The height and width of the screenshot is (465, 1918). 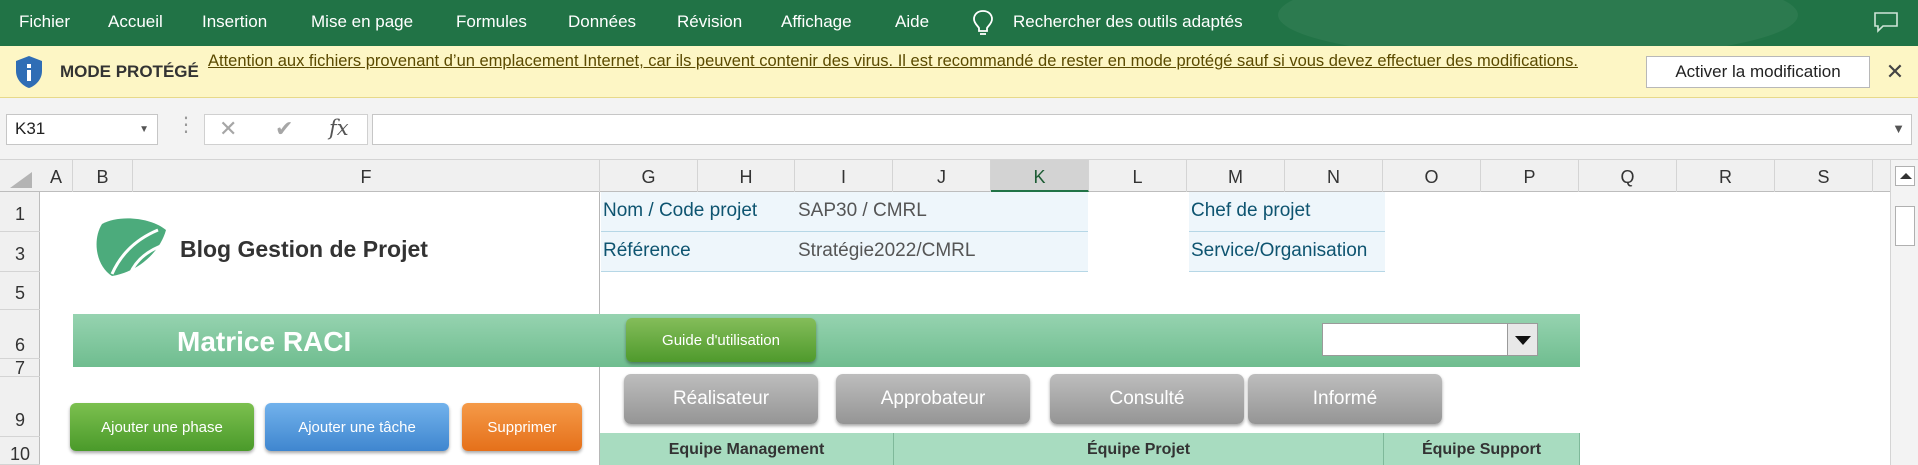 What do you see at coordinates (844, 176) in the screenshot?
I see `column-header-i: I` at bounding box center [844, 176].